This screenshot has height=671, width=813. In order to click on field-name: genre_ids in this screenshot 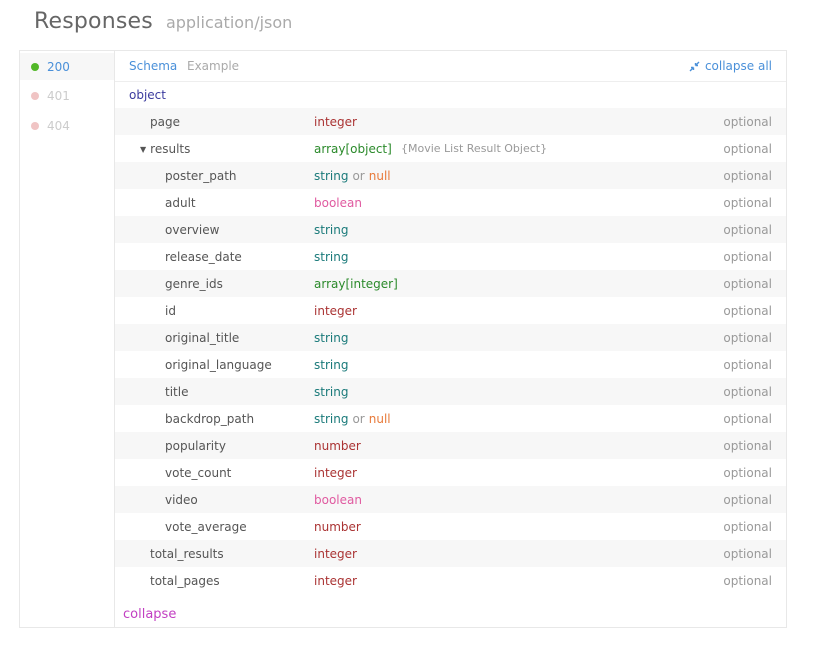, I will do `click(194, 284)`.